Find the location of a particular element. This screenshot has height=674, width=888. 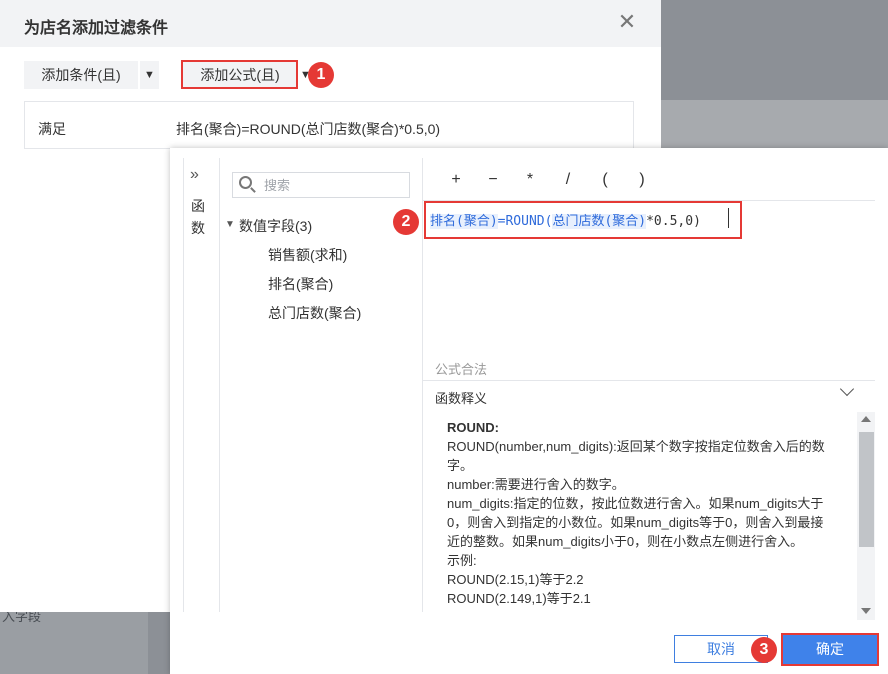

caret-down-icon: ▼ is located at coordinates (149, 75).